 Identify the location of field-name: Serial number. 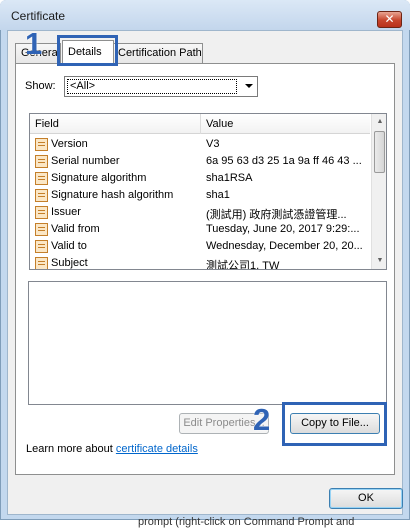
(85, 161).